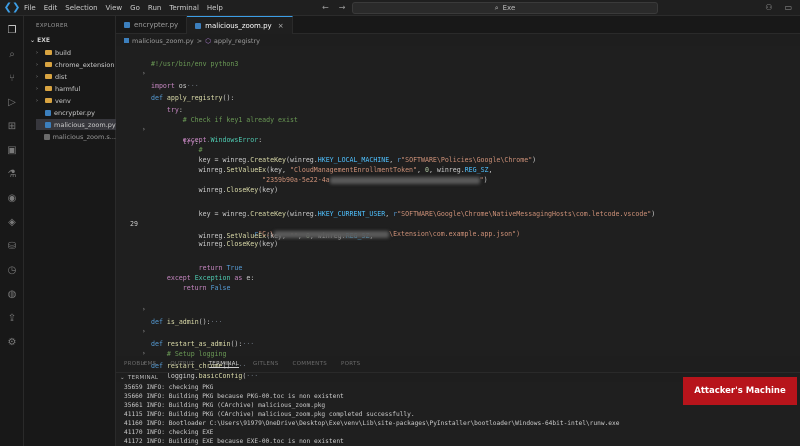 Image resolution: width=800 pixels, height=446 pixels. Describe the element at coordinates (40, 40) in the screenshot. I see `explorer-root-folder: ⌄ EXE` at that location.